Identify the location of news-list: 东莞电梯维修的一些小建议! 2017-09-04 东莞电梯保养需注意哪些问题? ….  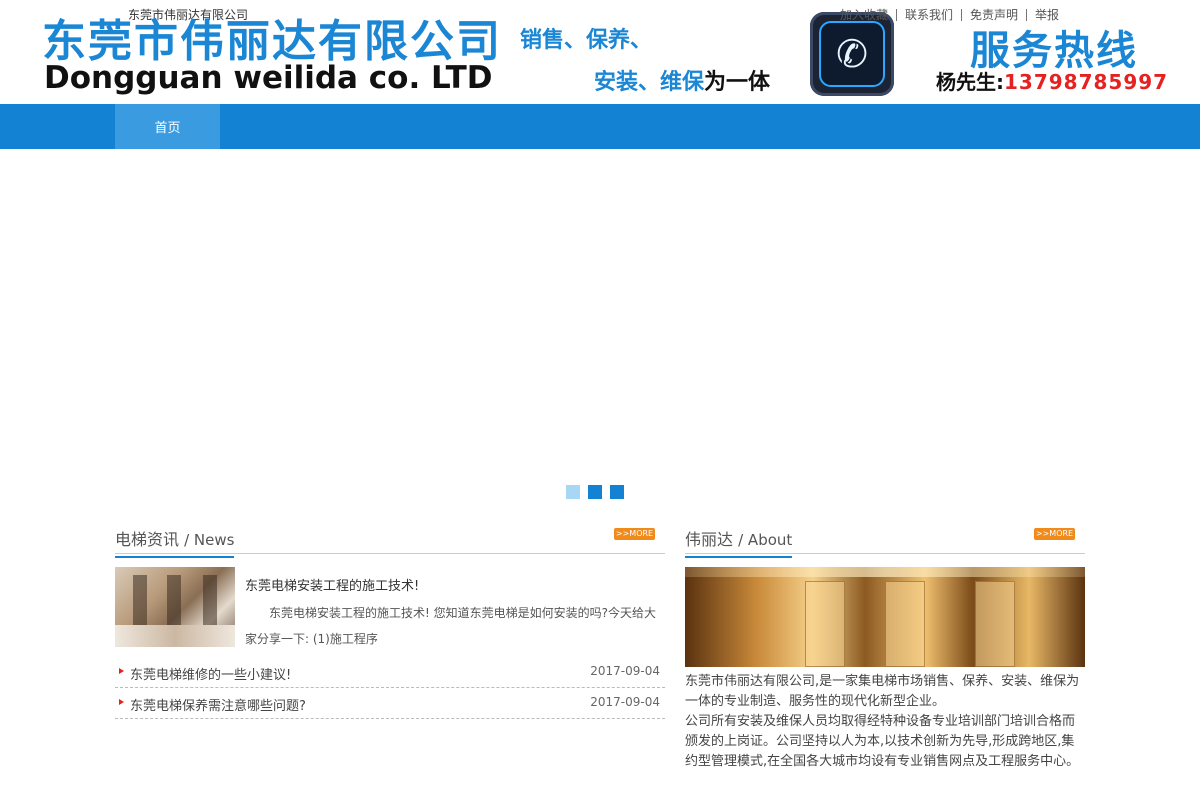
(390, 688).